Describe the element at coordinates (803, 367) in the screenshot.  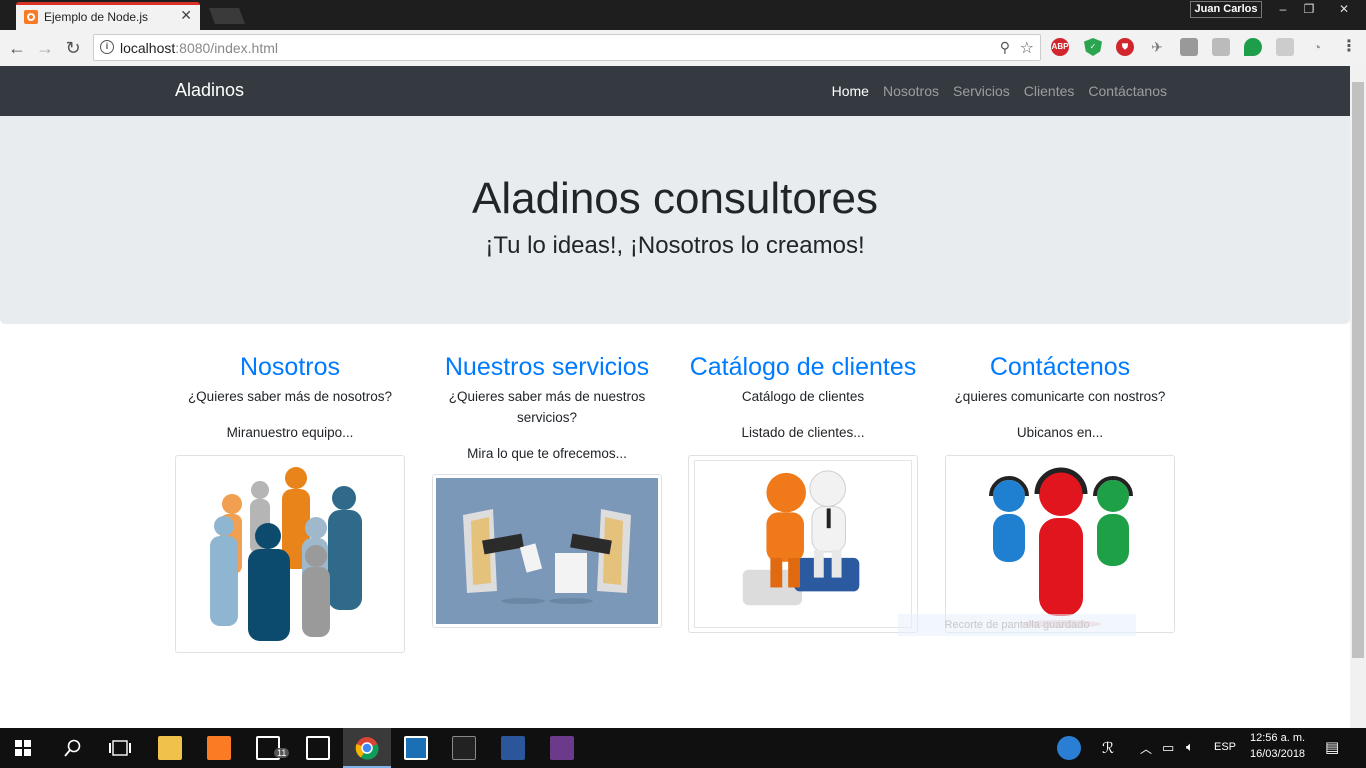
I see `column-heading: Catálogo de clientes` at that location.